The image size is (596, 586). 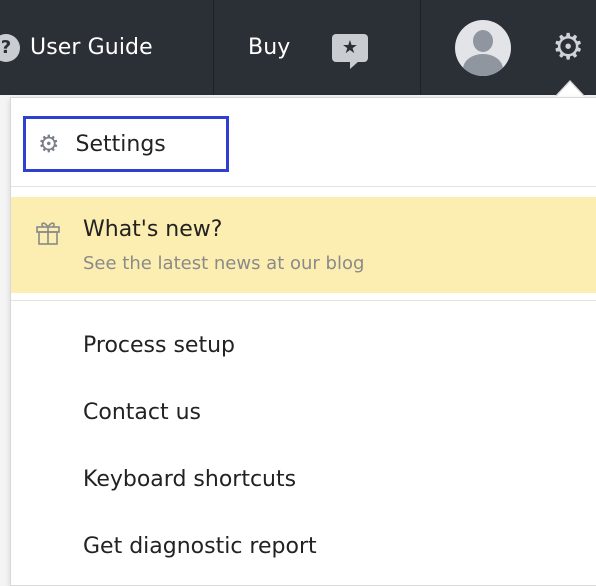 I want to click on gift-icon, so click(x=48, y=233).